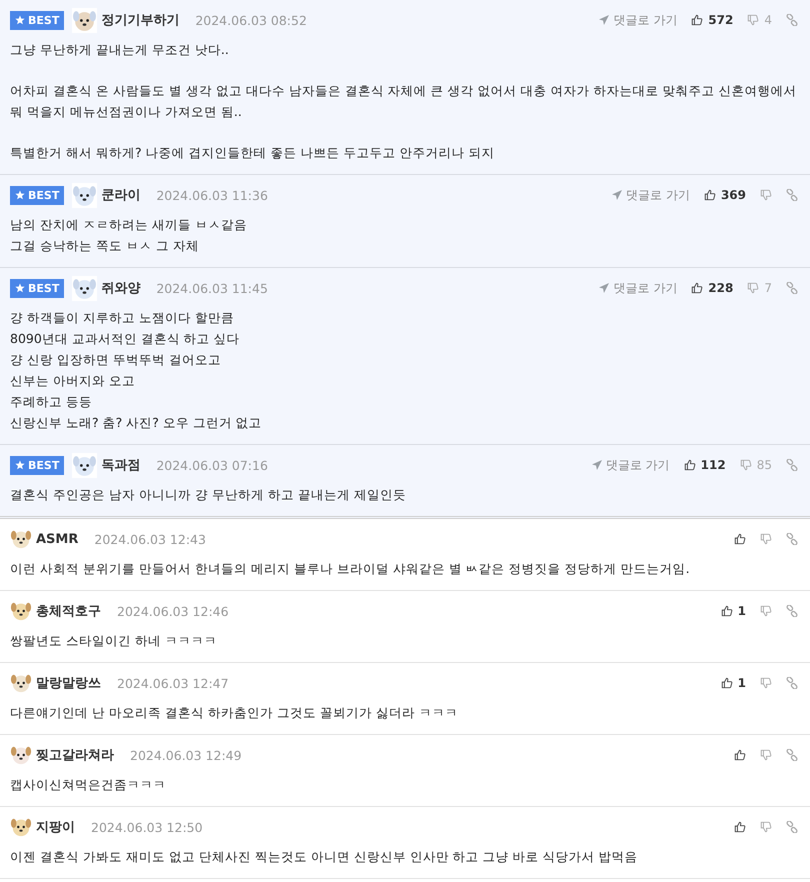 The image size is (810, 882). Describe the element at coordinates (721, 20) in the screenshot. I see `like-count: 572` at that location.